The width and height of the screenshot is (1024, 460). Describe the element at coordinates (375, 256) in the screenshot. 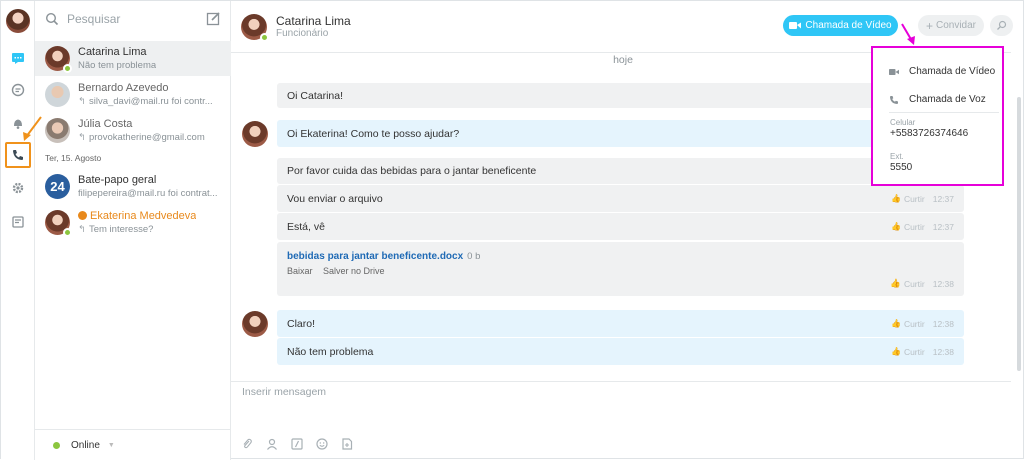

I see `file-name-link: bebidas para jantar beneficente.docx` at that location.